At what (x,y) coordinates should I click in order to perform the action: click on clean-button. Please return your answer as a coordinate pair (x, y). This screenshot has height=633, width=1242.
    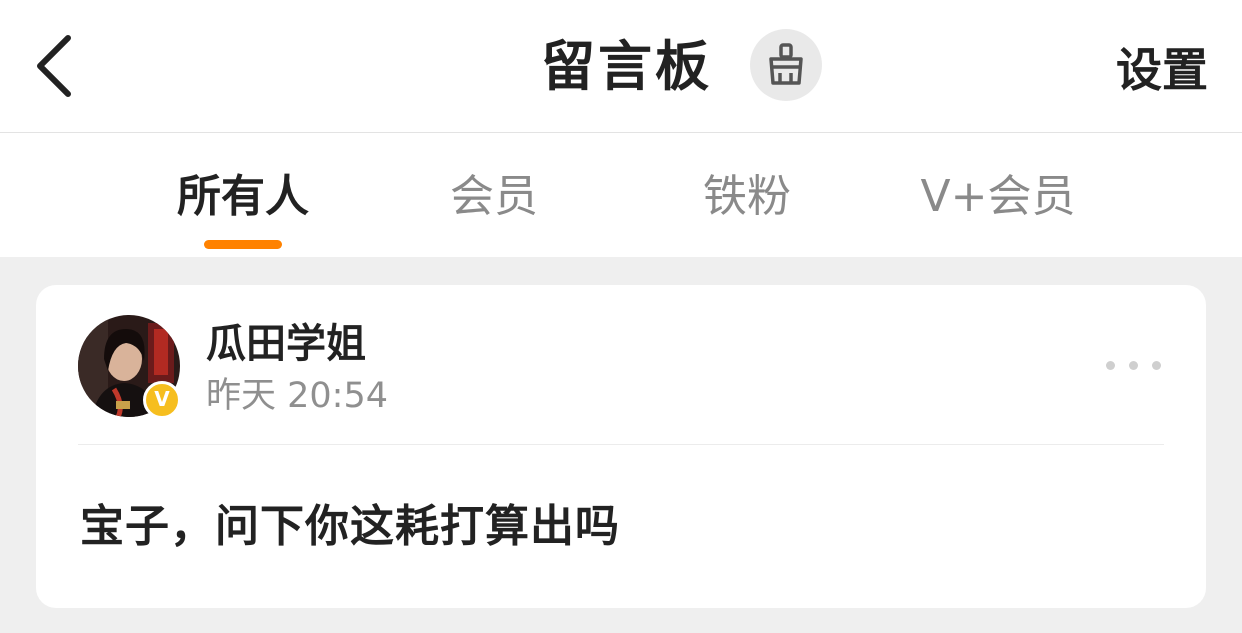
    Looking at the image, I should click on (786, 65).